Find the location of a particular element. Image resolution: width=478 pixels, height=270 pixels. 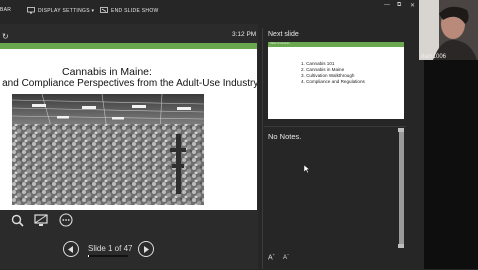

end-slide-show-button: END SLIDE SHOW is located at coordinates (129, 10).